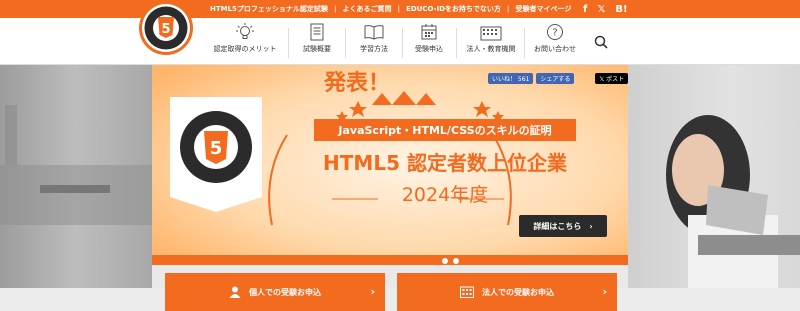  I want to click on book-icon, so click(374, 32).